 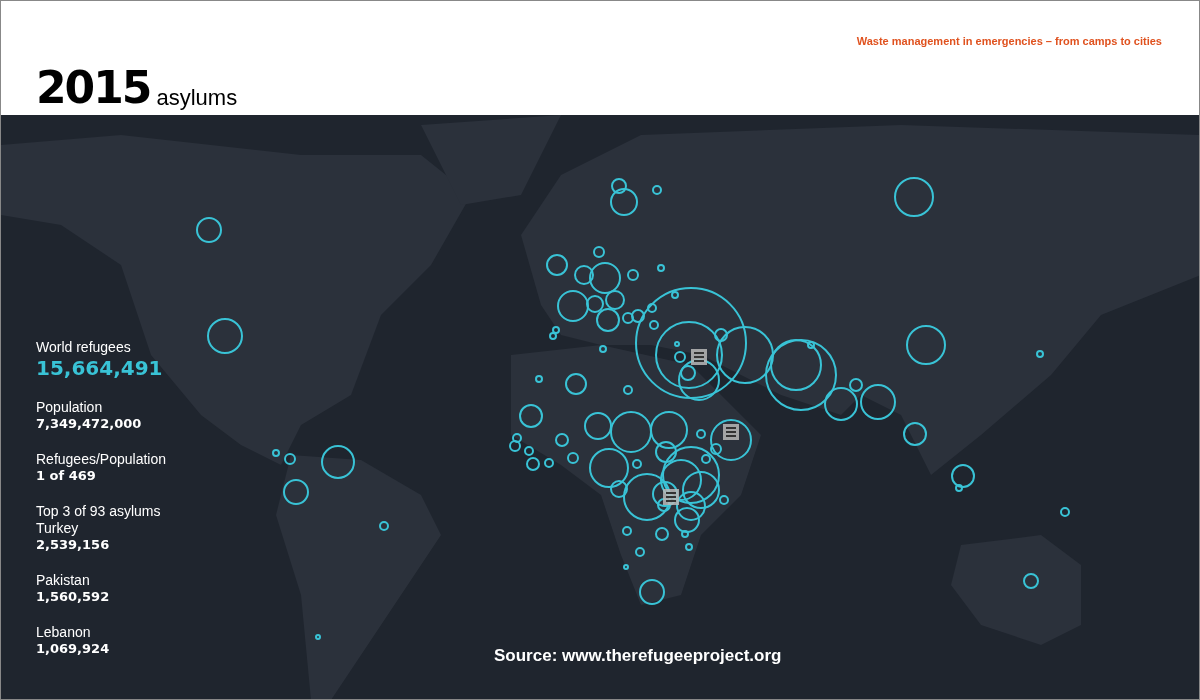 What do you see at coordinates (73, 649) in the screenshot?
I see `stat-value: 1,069,924` at bounding box center [73, 649].